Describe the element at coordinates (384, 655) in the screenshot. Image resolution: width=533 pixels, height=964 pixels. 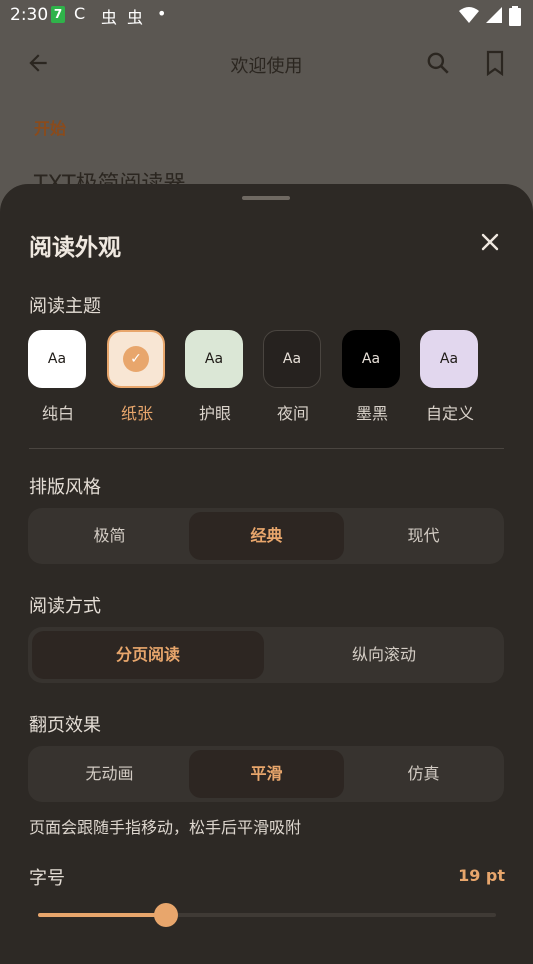
I see `mode-option-scroll: 纵向滚动` at that location.